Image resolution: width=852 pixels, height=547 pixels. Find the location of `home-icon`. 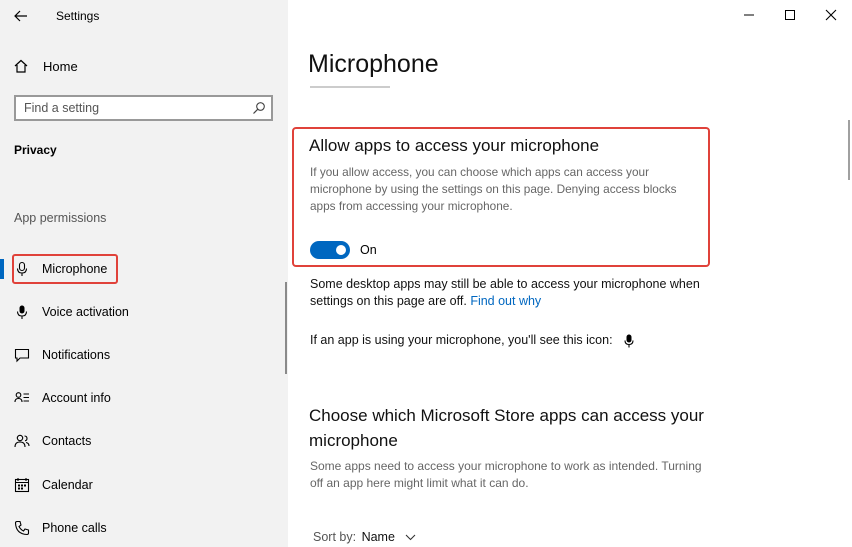

home-icon is located at coordinates (21, 66).